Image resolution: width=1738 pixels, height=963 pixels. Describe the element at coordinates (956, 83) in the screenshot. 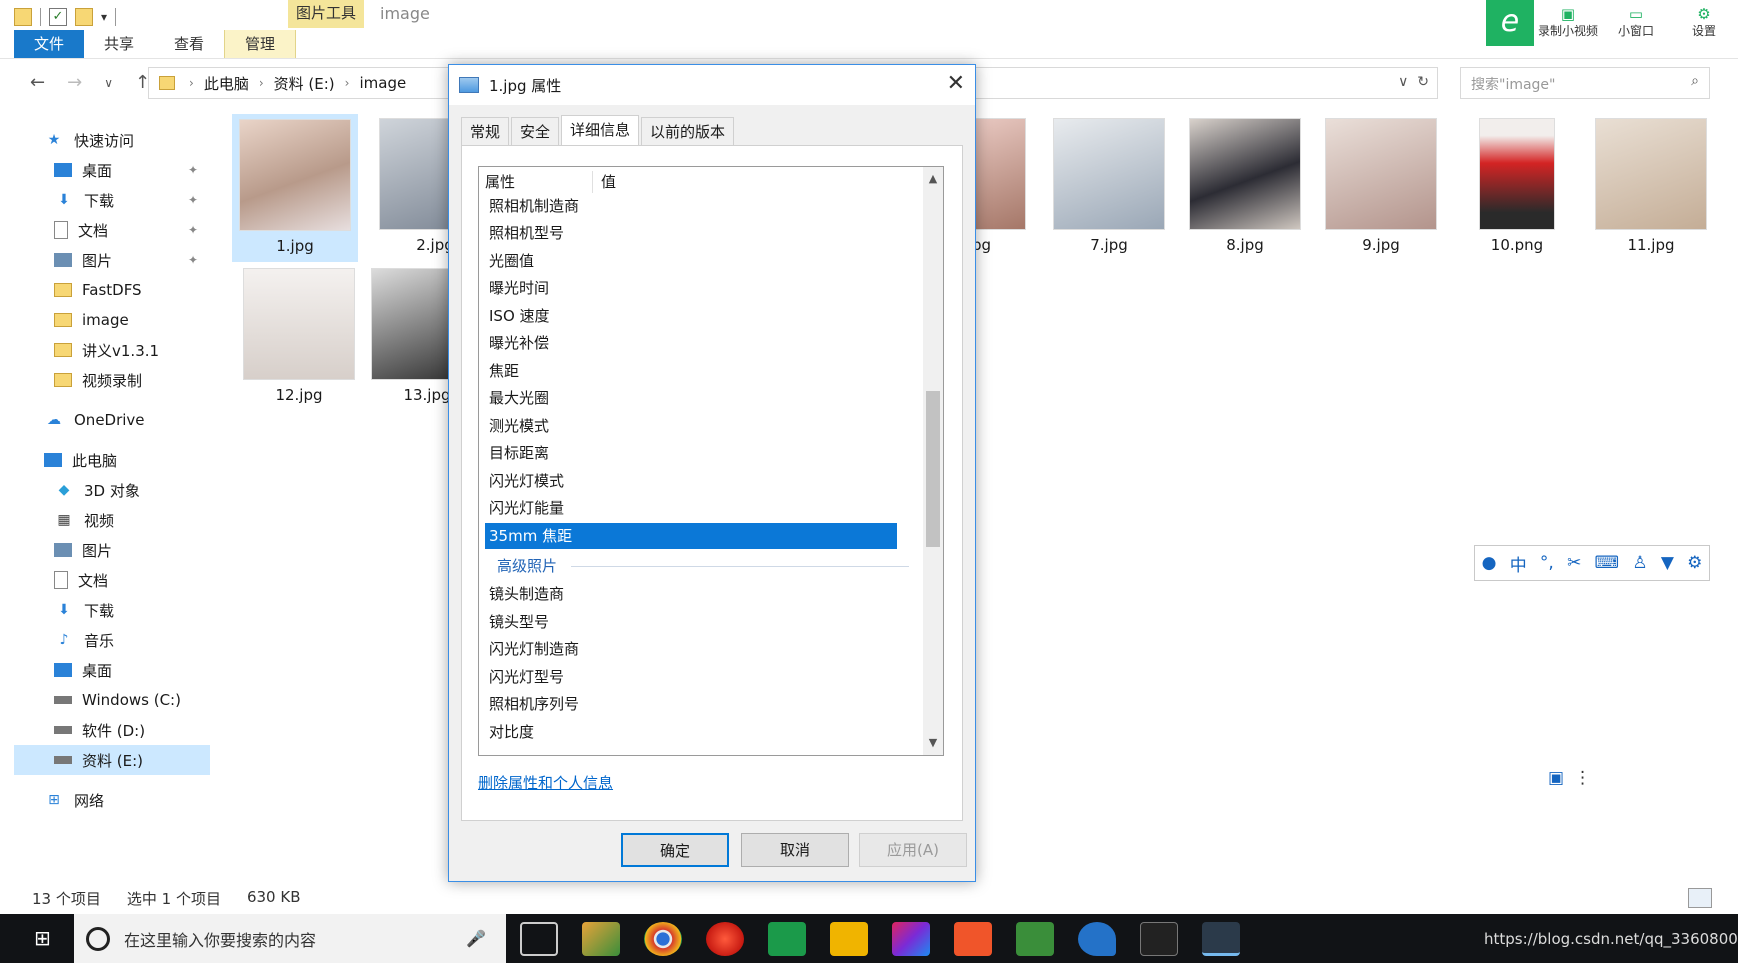

I see `close-icon: ✕` at that location.